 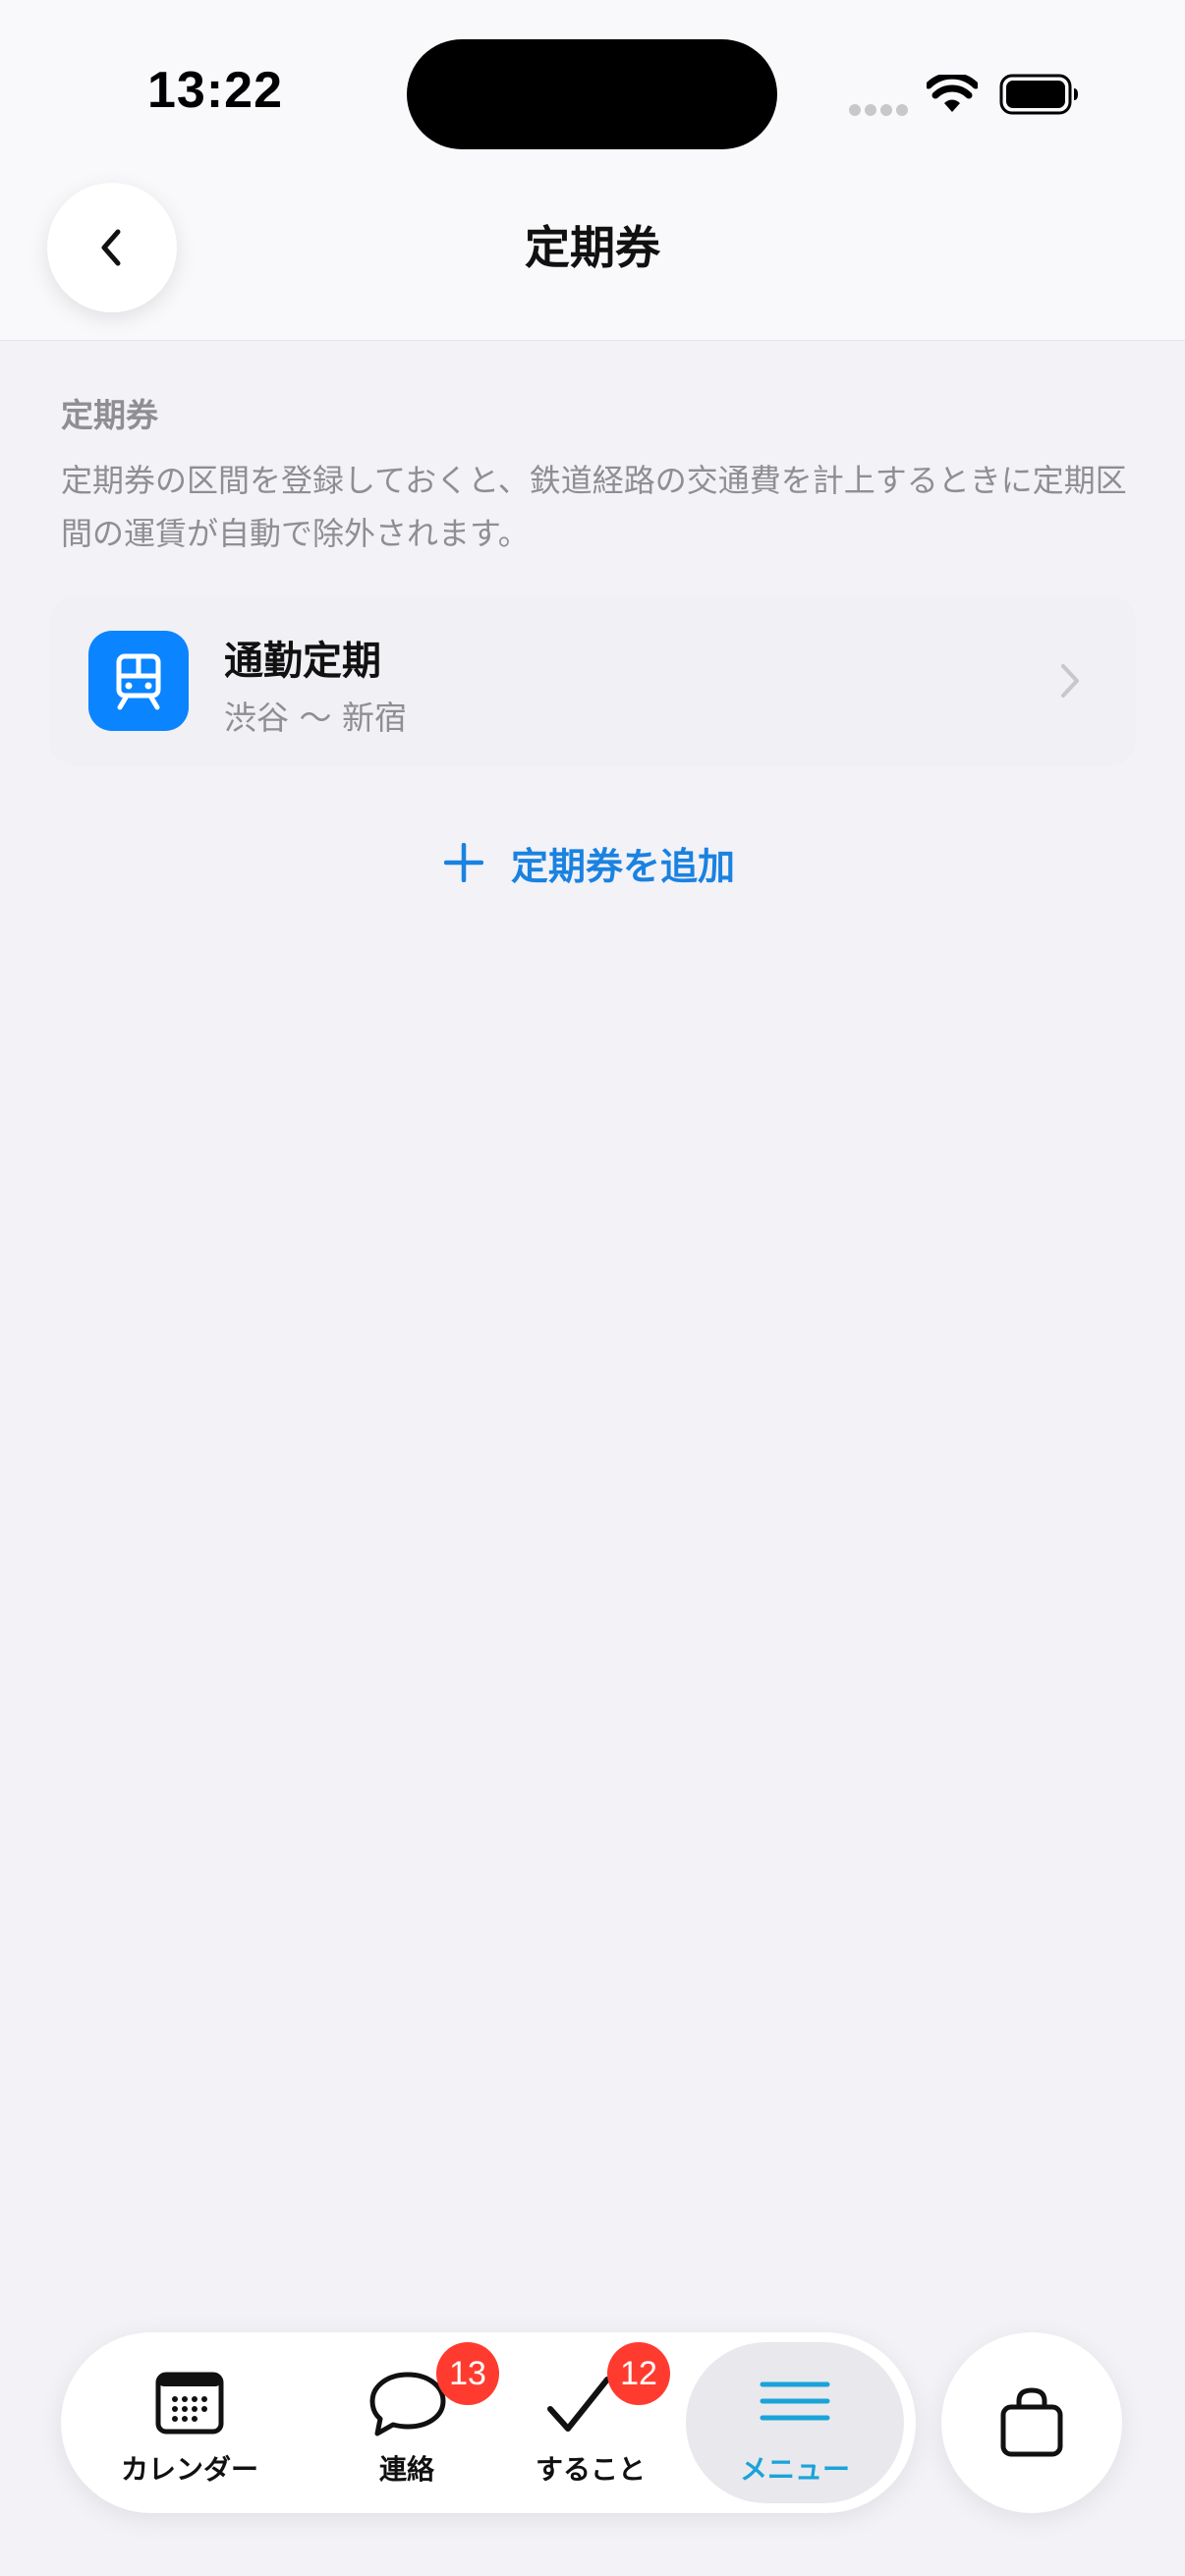 What do you see at coordinates (592, 680) in the screenshot?
I see `commuter-pass-list-item: 通勤定期 渋谷 〜 新宿` at bounding box center [592, 680].